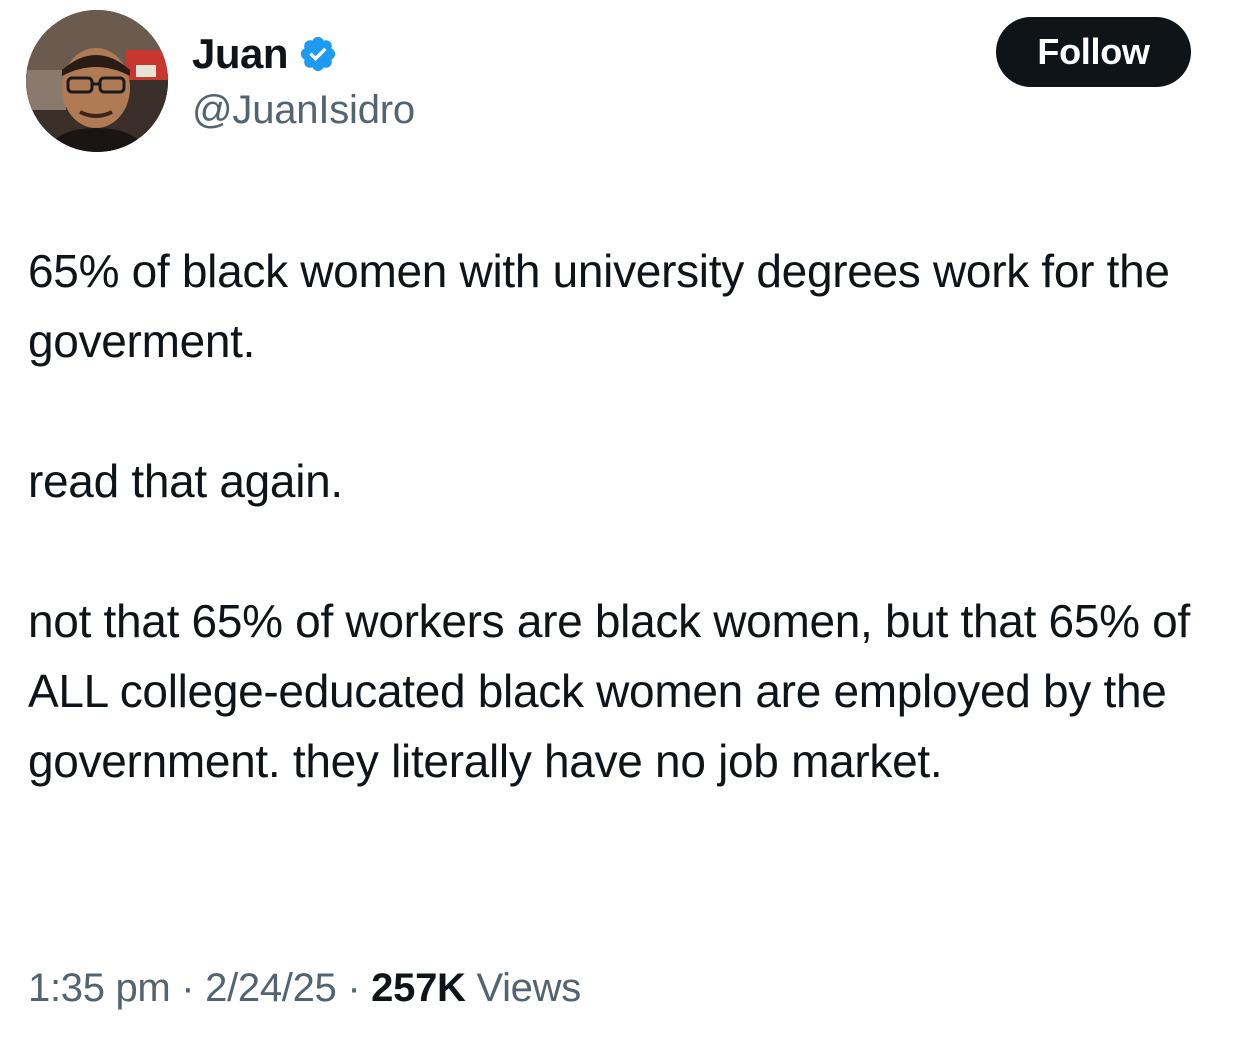 The image size is (1242, 1037). What do you see at coordinates (418, 988) in the screenshot?
I see `views-count: 257K` at bounding box center [418, 988].